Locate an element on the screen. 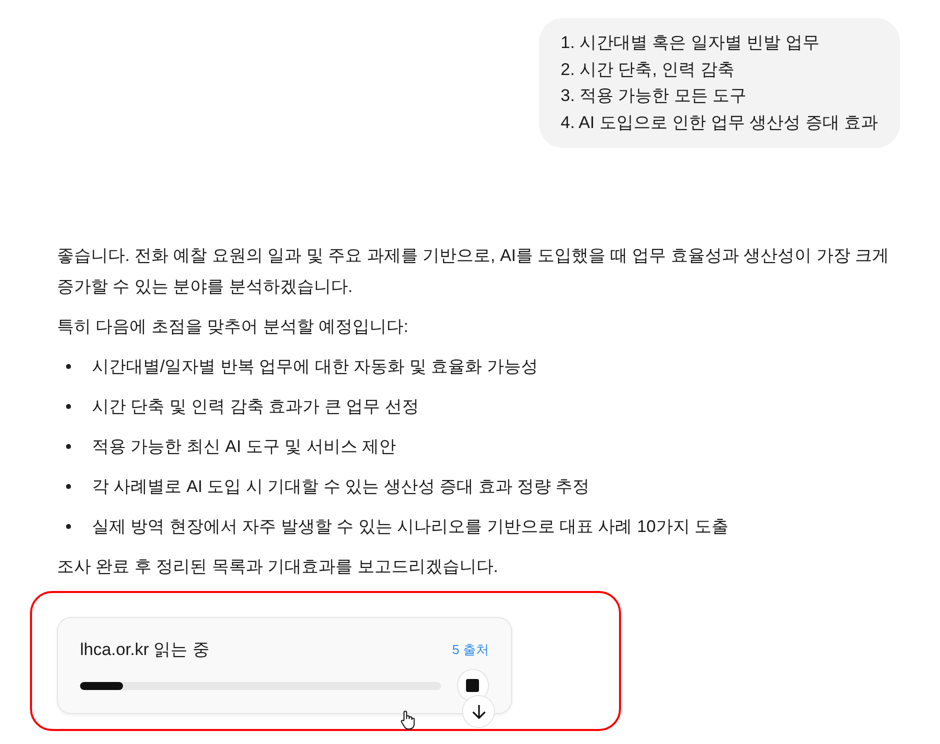 The width and height of the screenshot is (940, 744). bullet-text: 실제 방역 현장에서 자주 발생할 수 있는 시나리오를 기반으로 대표 사례 10가지 도출 is located at coordinates (410, 527).